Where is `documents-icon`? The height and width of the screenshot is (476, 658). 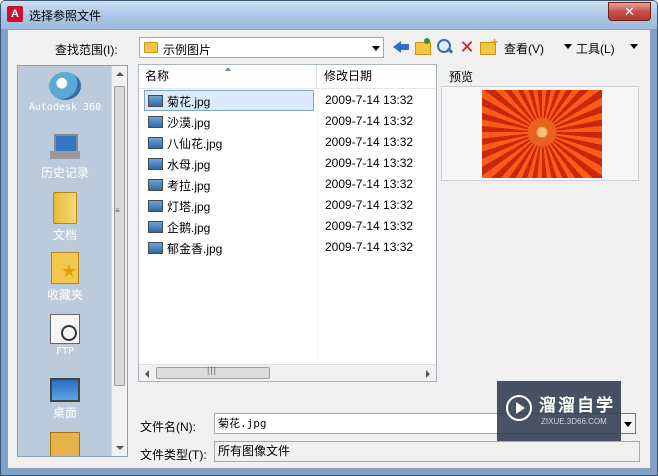
documents-icon is located at coordinates (65, 208).